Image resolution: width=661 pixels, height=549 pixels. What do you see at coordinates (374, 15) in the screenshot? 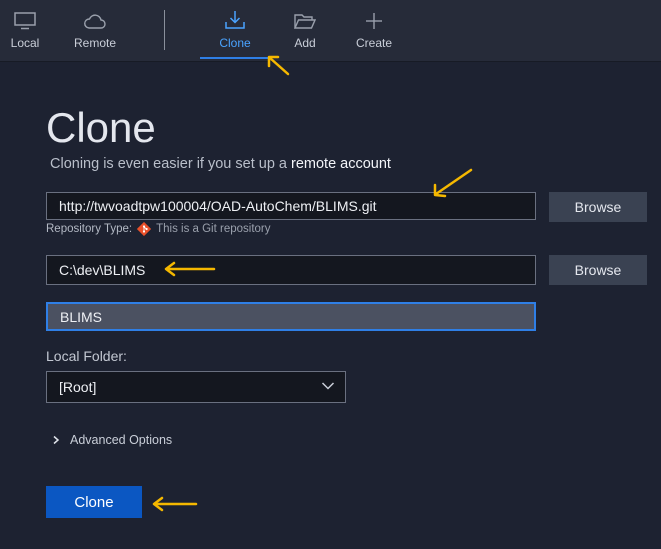
I see `plus-icon` at bounding box center [374, 15].